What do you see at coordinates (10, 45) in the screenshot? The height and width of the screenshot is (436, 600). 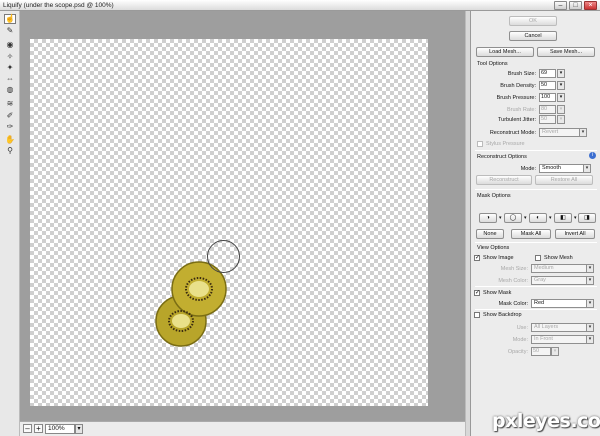 I see `twirl-tool-icon: ◉` at bounding box center [10, 45].